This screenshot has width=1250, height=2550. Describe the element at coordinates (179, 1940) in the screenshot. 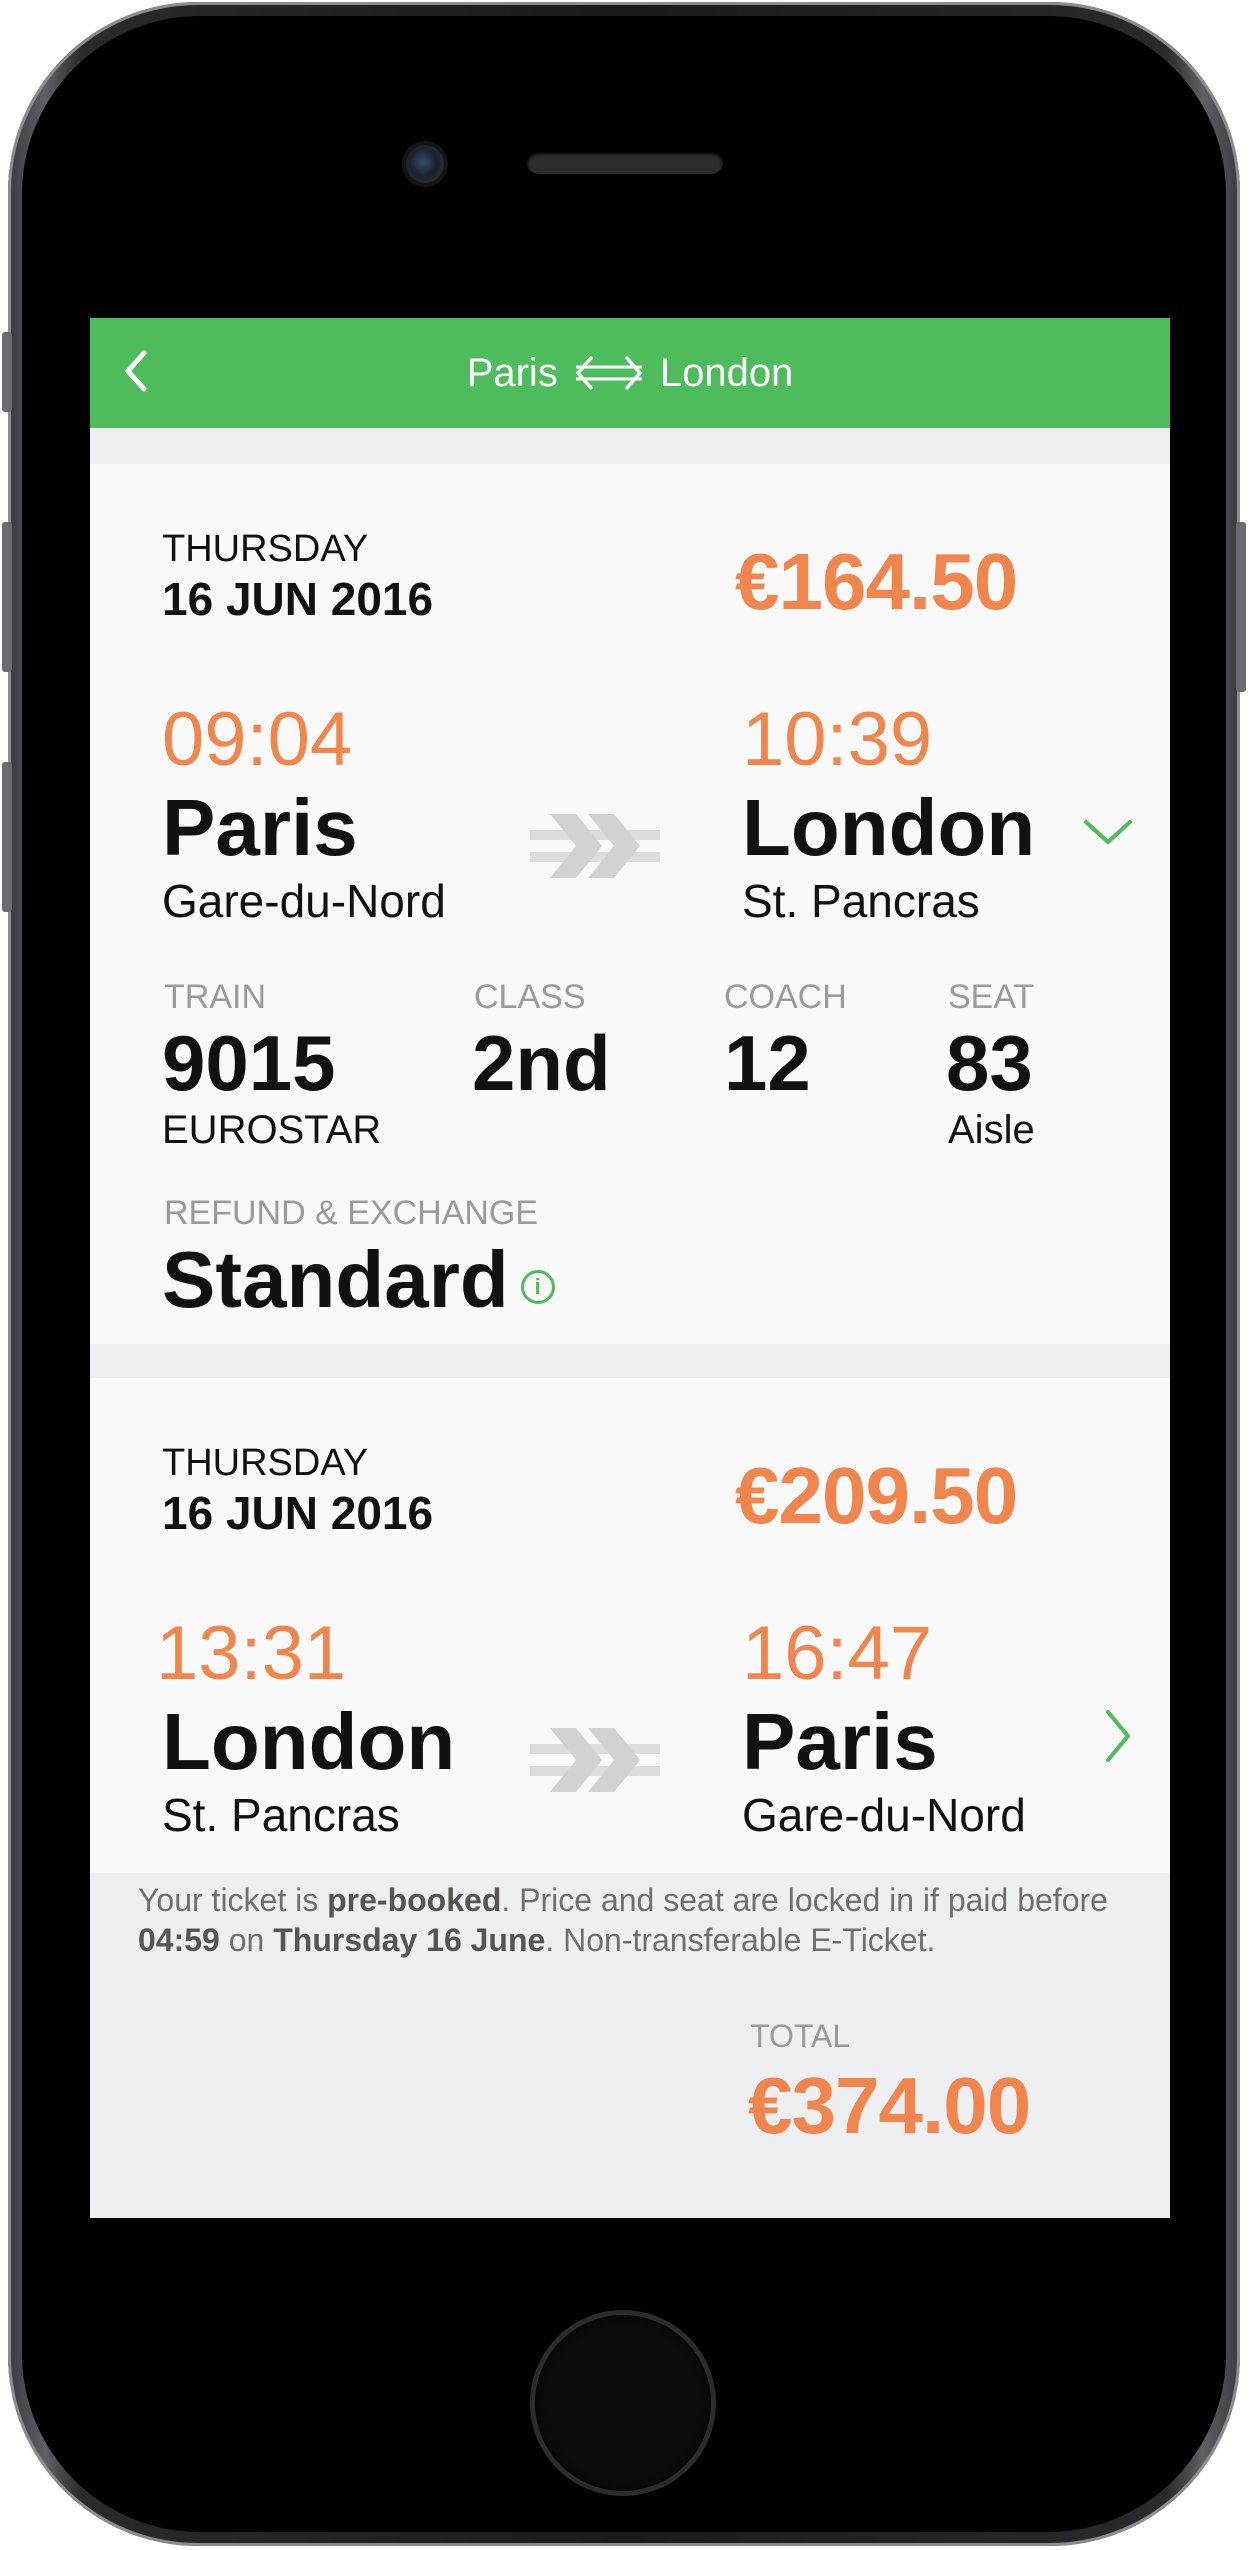

I see `note-bold-deadline-time: 04:59` at that location.